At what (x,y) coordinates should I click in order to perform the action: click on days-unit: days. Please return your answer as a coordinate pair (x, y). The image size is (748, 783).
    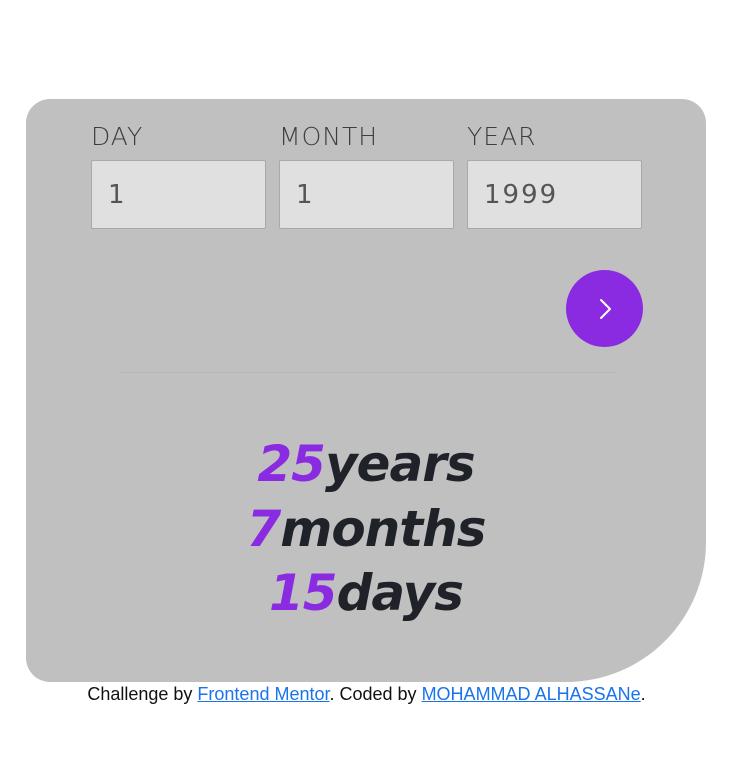
    Looking at the image, I should click on (400, 593).